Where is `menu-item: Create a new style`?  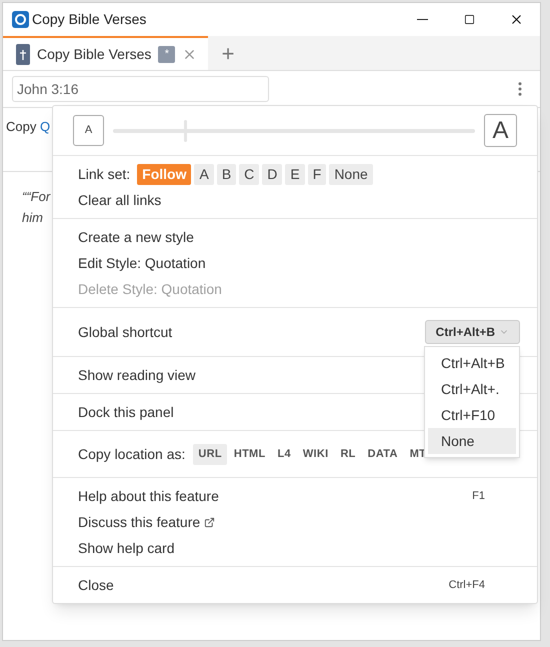 menu-item: Create a new style is located at coordinates (136, 237).